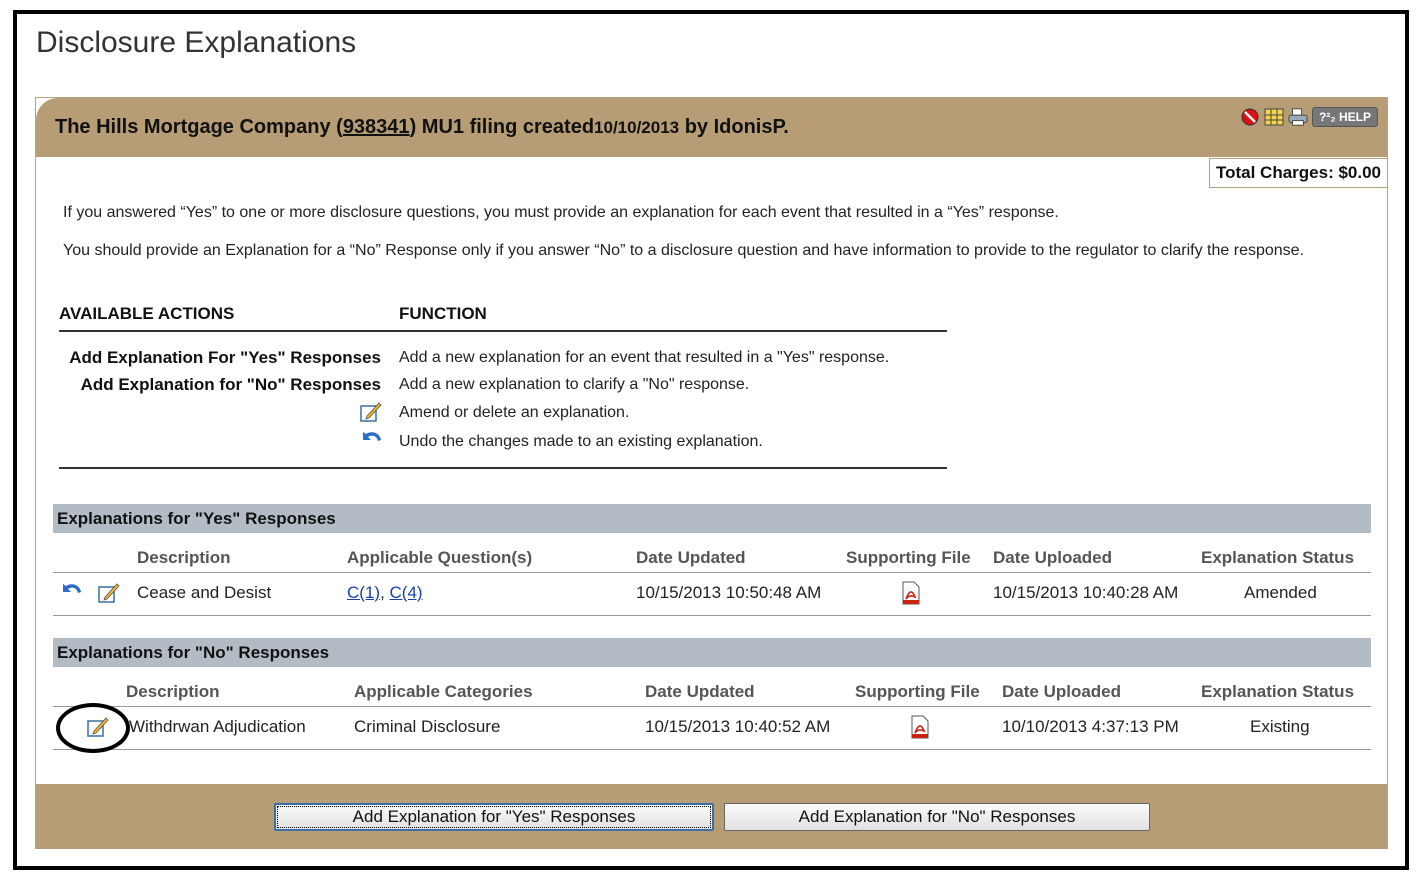  I want to click on action-edit-function: Amend or delete an explanation., so click(514, 412).